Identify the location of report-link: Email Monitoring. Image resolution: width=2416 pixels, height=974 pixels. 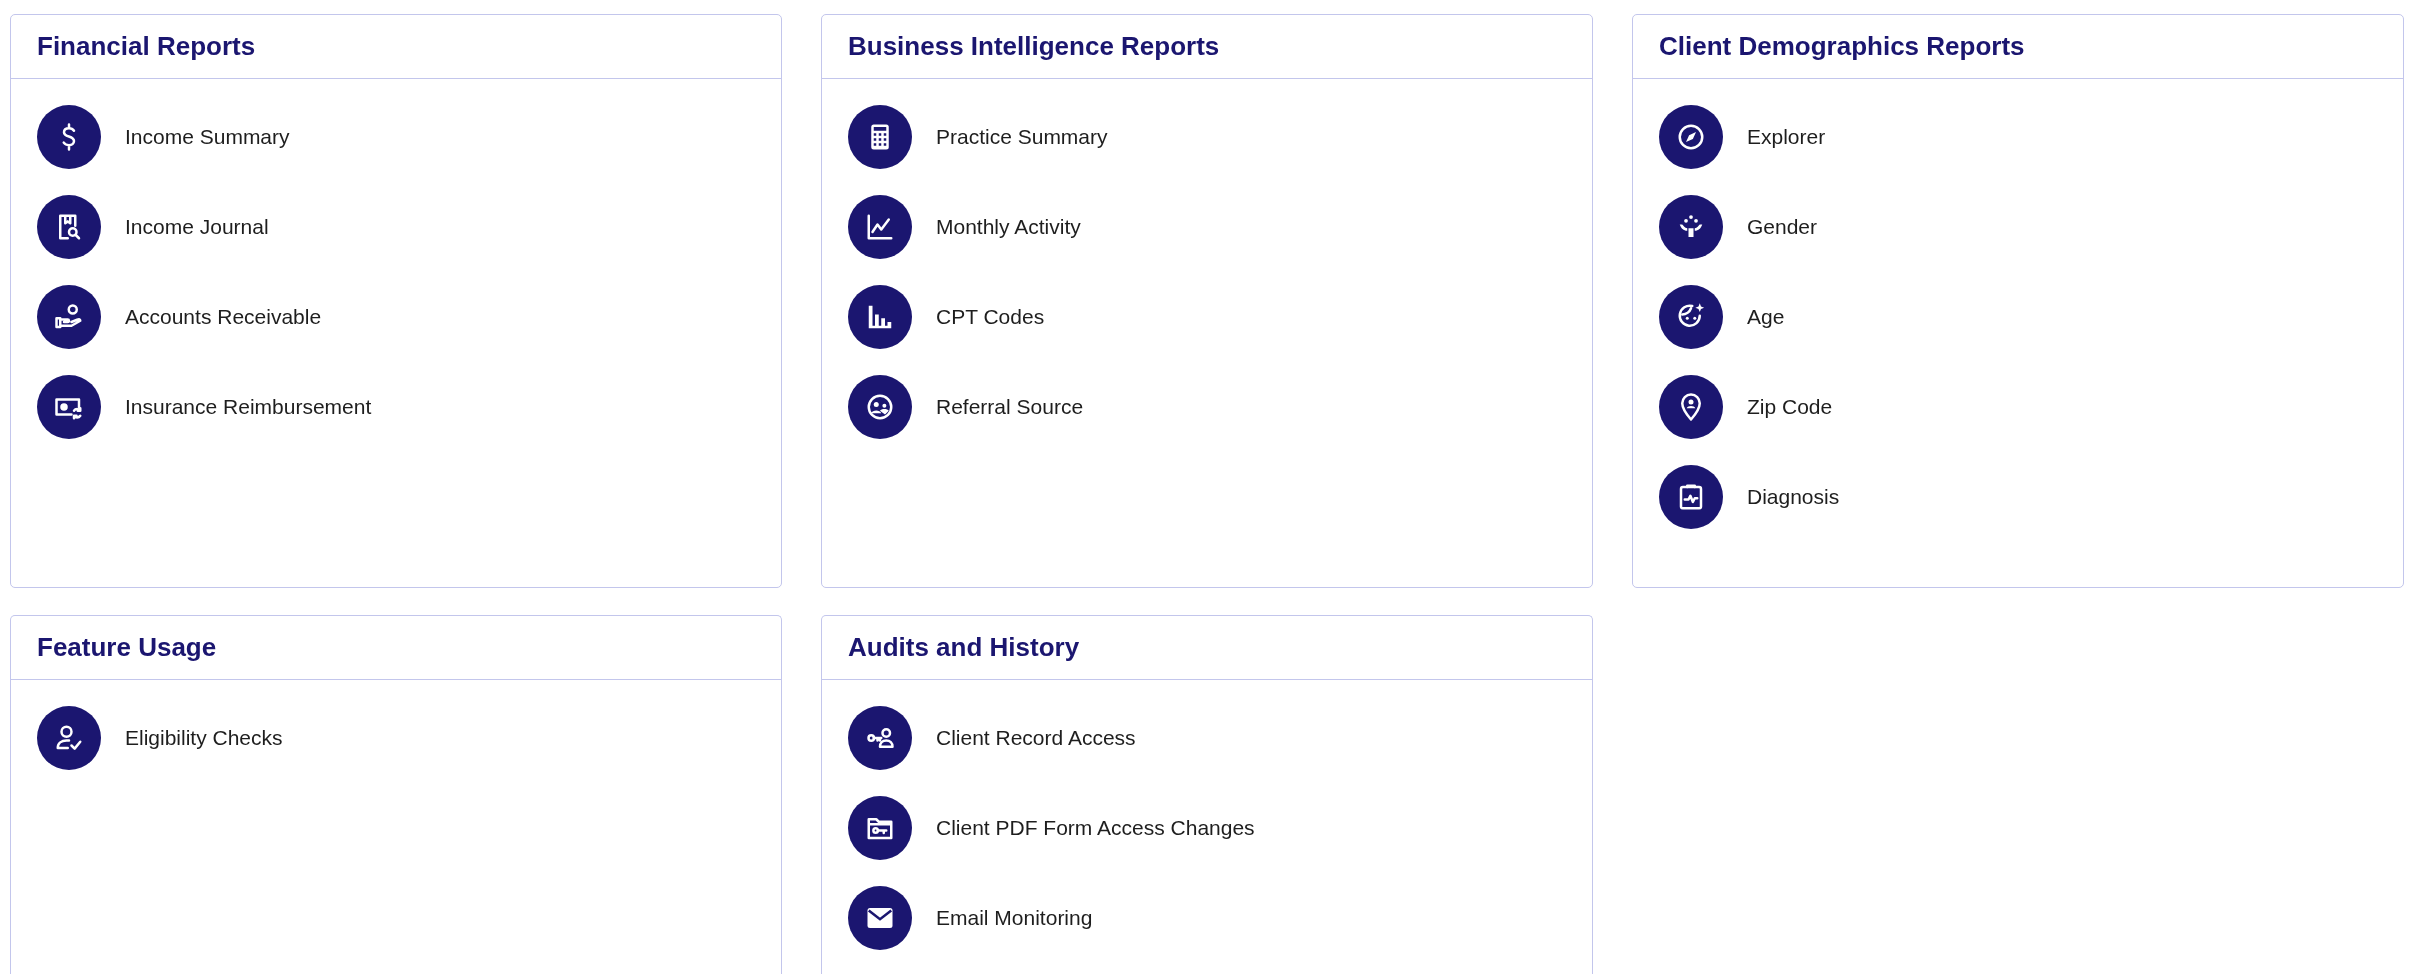
(970, 918).